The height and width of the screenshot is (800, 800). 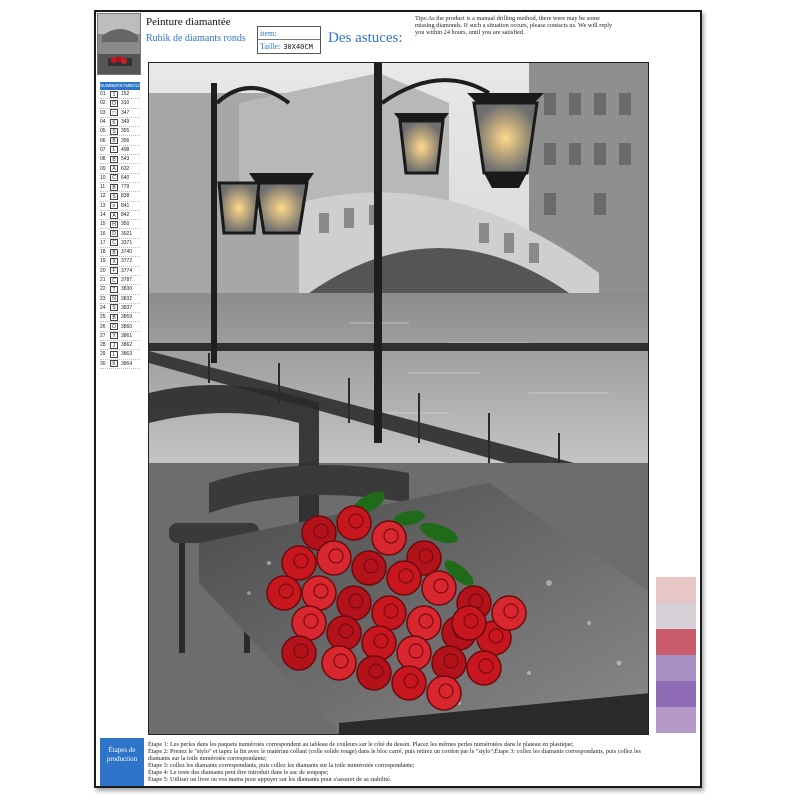 I want to click on legend-dmc: 3837, so click(x=127, y=307).